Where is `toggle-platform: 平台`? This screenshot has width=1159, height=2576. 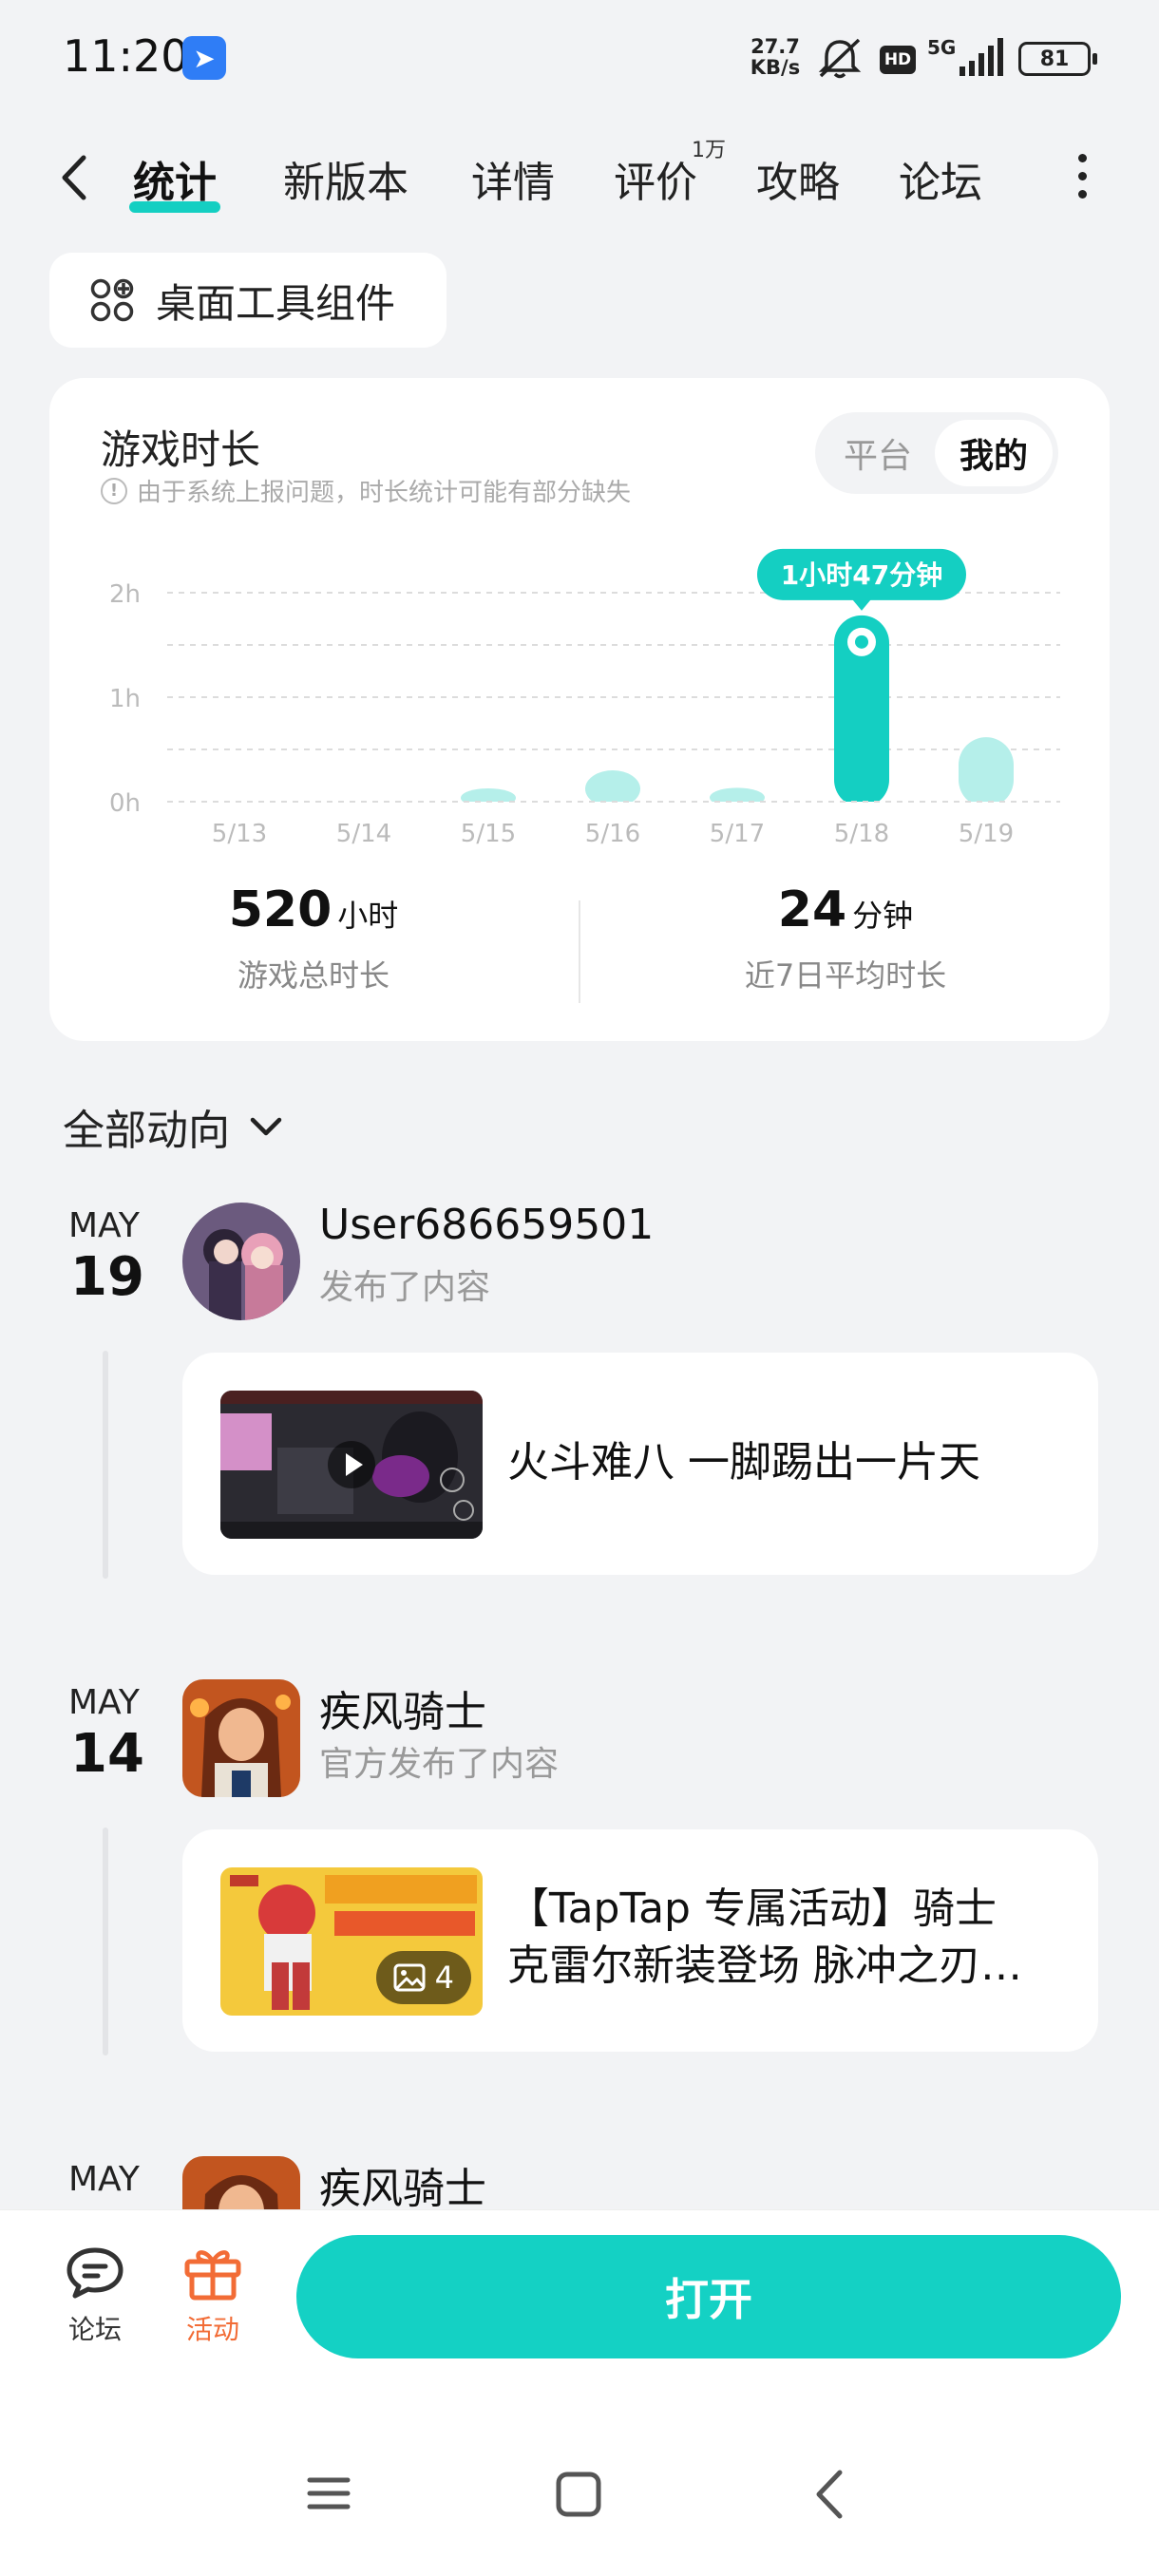
toggle-platform: 平台 is located at coordinates (878, 453).